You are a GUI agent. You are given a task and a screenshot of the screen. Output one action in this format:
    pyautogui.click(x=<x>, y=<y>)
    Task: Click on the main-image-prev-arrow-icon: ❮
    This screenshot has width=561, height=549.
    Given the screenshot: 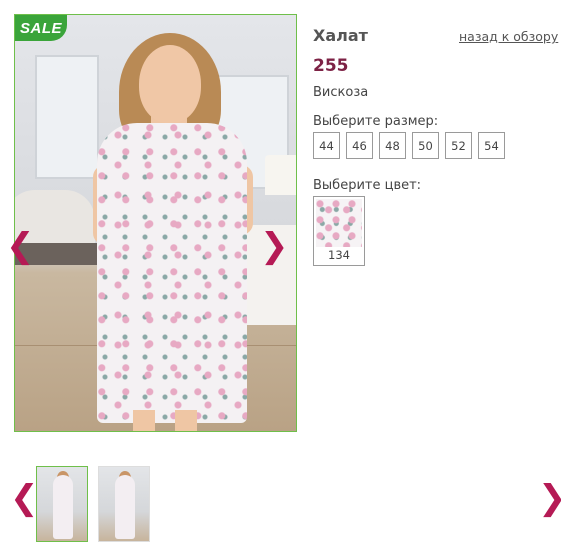 What is the action you would take?
    pyautogui.click(x=20, y=246)
    